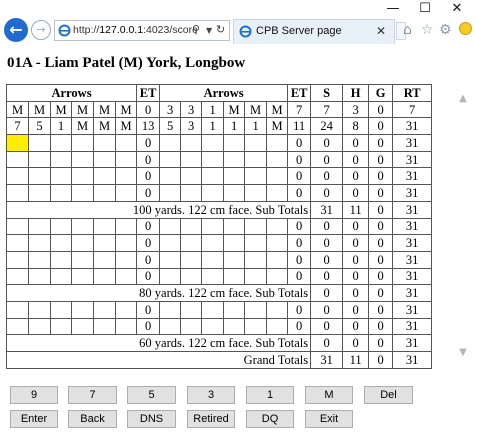  I want to click on key-9-button: 9, so click(34, 395).